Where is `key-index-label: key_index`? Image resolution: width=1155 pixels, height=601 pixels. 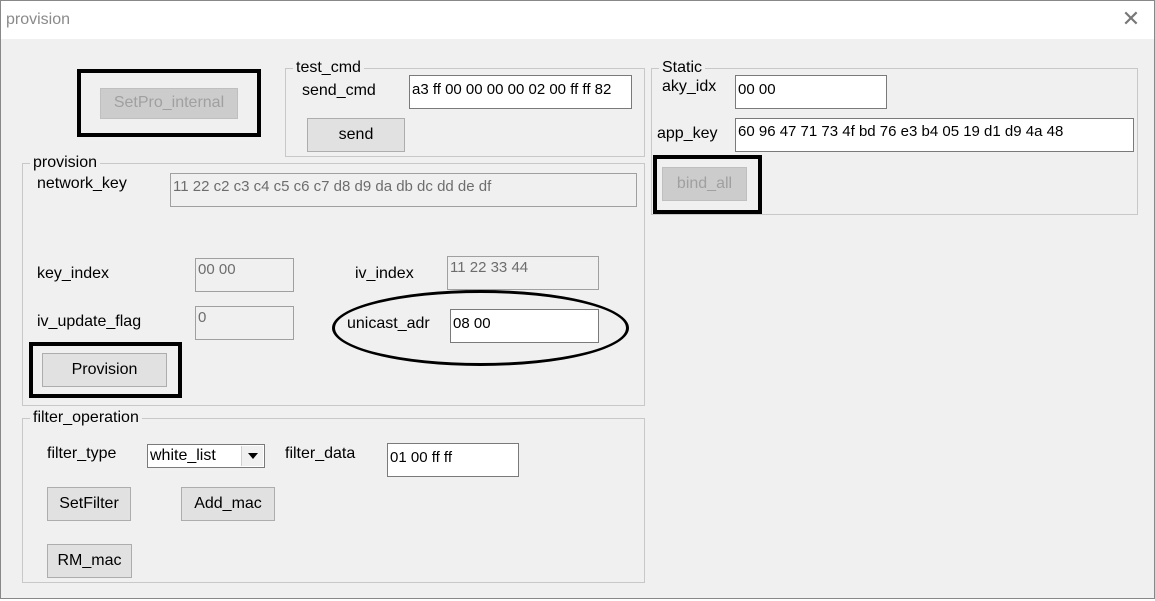
key-index-label: key_index is located at coordinates (73, 273).